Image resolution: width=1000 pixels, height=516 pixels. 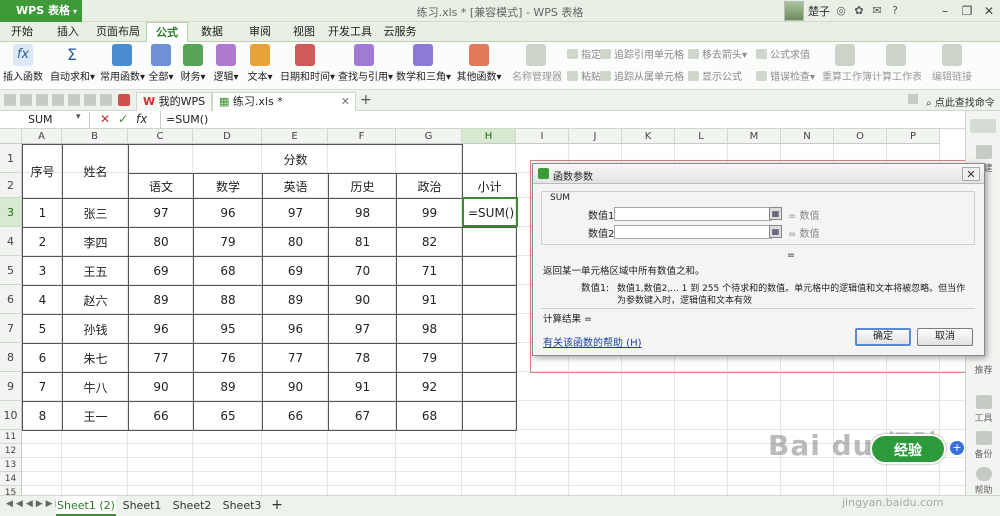 What do you see at coordinates (42, 213) in the screenshot?
I see `table-cell: 1` at bounding box center [42, 213].